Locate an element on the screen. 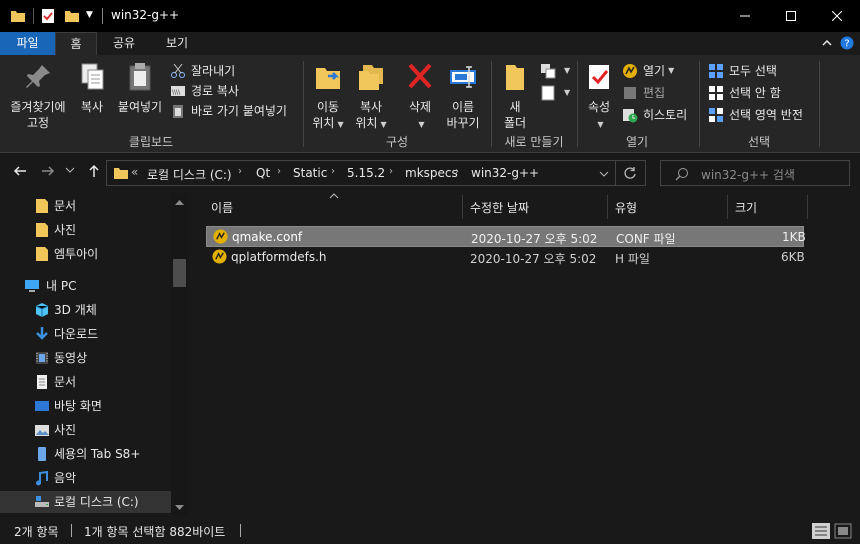 The height and width of the screenshot is (544, 860). tab-view: 보기 is located at coordinates (177, 43).